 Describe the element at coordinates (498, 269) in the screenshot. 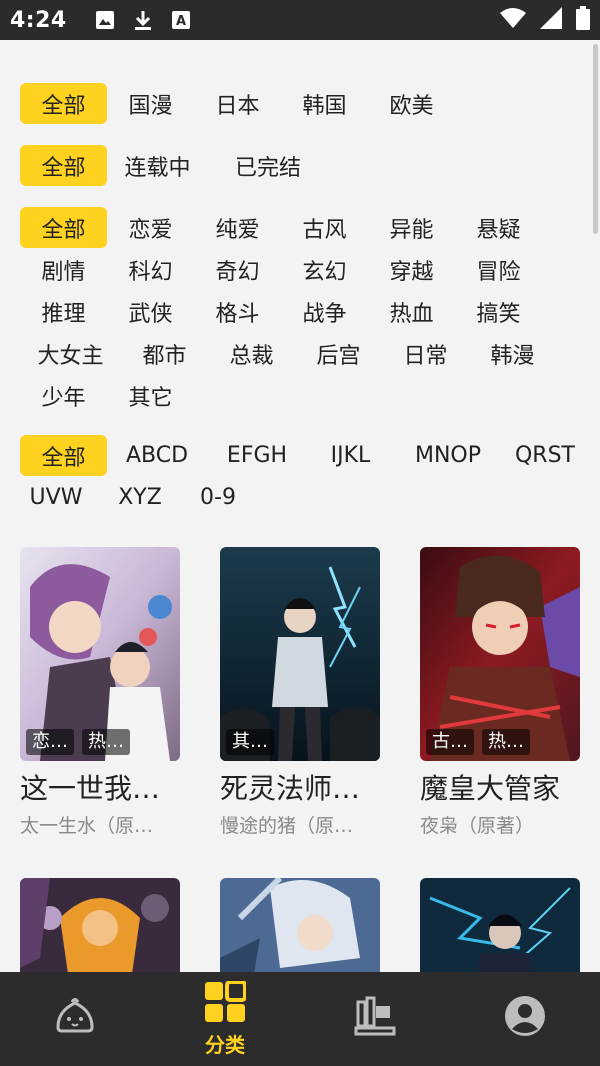

I see `genre-adventure: 冒险` at that location.